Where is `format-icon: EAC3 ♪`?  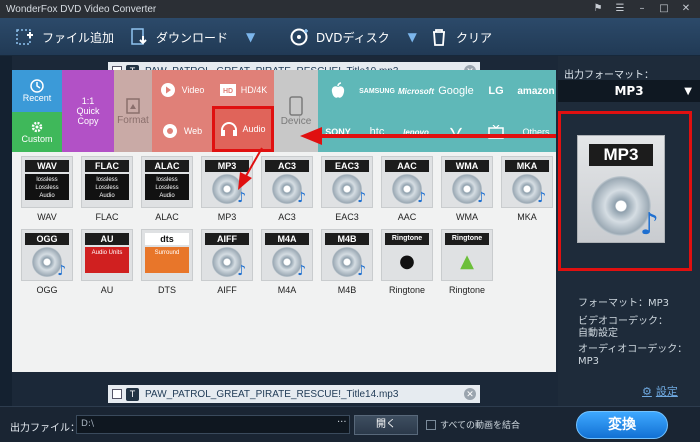 format-icon: EAC3 ♪ is located at coordinates (347, 182).